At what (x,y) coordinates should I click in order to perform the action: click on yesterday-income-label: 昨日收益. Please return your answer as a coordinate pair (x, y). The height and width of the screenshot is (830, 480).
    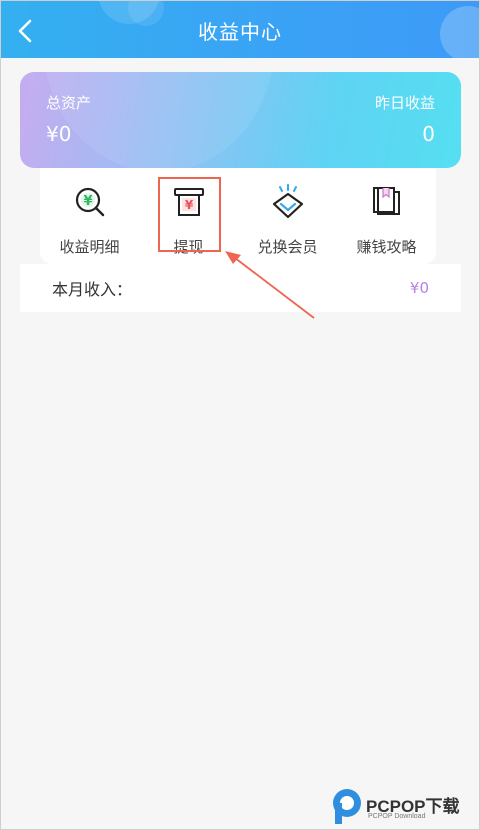
    Looking at the image, I should click on (404, 103).